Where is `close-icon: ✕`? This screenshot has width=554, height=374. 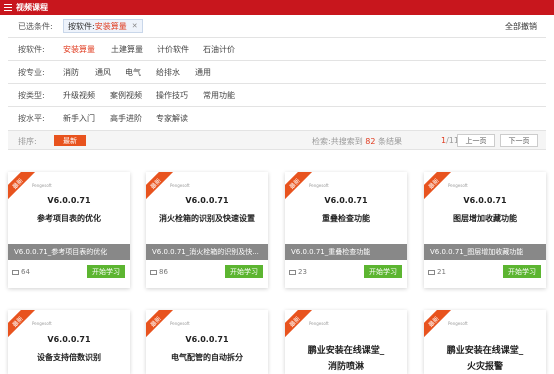
close-icon: ✕ is located at coordinates (135, 26).